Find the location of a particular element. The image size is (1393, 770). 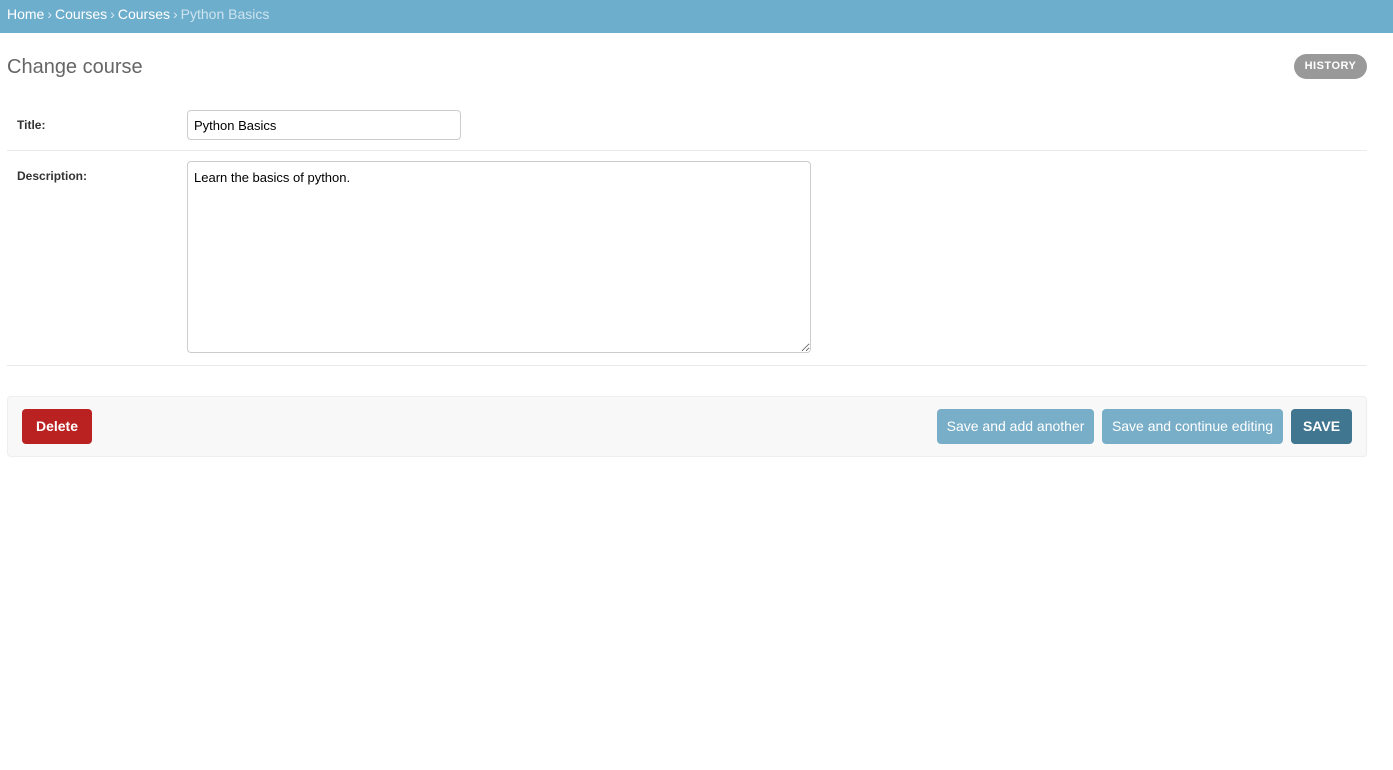

breadcrumb: Home › Courses › Courses › Python Basics is located at coordinates (696, 16).